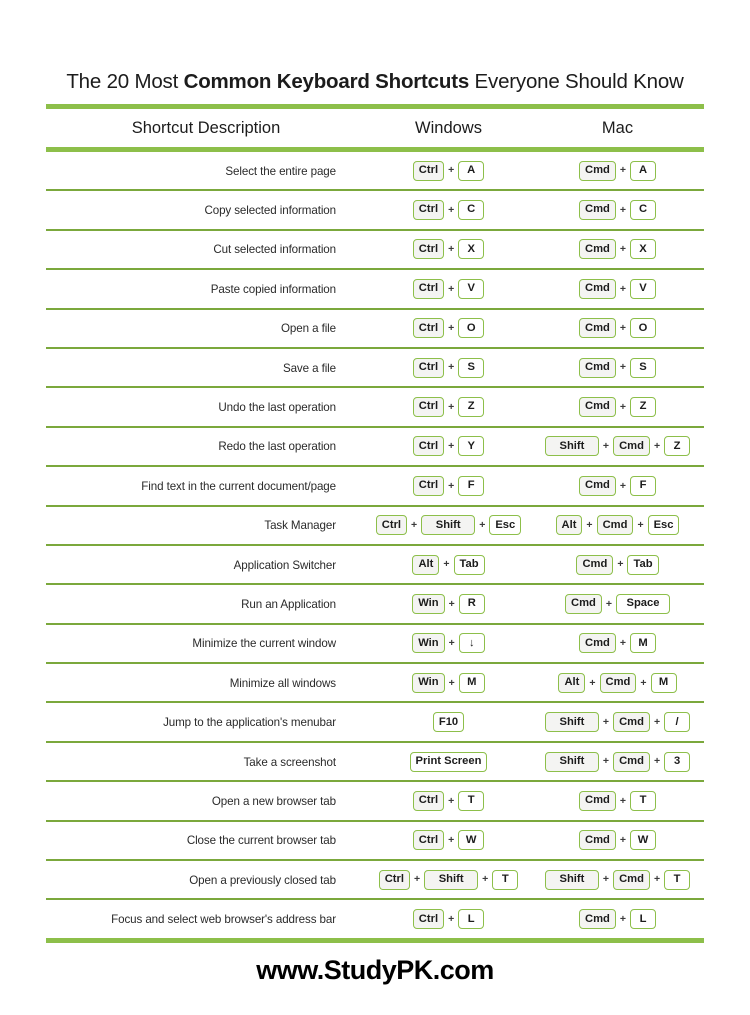 The width and height of the screenshot is (750, 1015). Describe the element at coordinates (448, 210) in the screenshot. I see `windows-shortcut-cell: Ctrl + C` at that location.